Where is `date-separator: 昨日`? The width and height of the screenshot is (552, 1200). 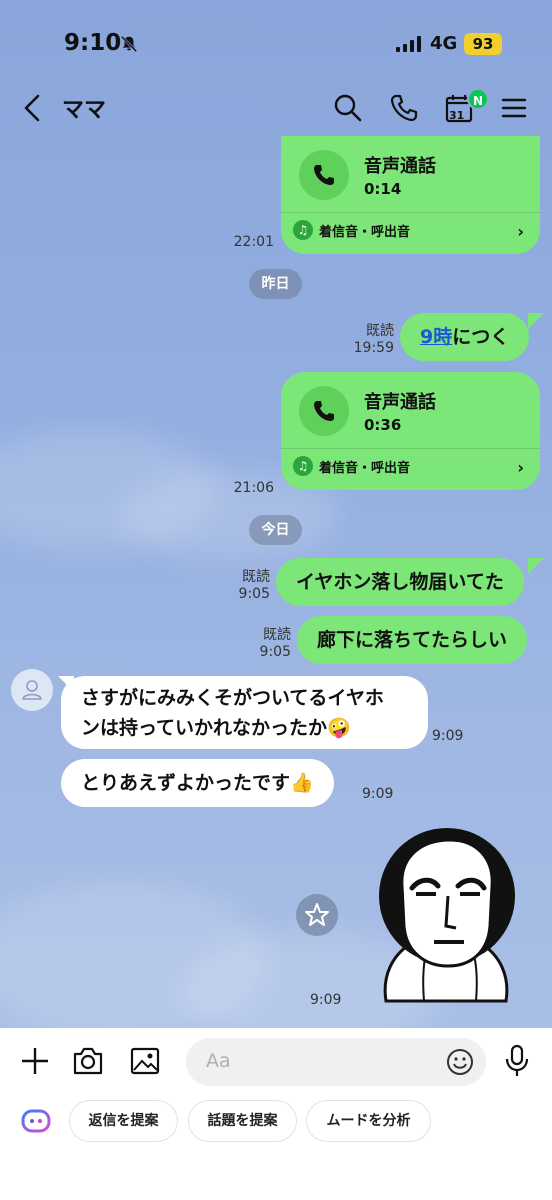 date-separator: 昨日 is located at coordinates (275, 284).